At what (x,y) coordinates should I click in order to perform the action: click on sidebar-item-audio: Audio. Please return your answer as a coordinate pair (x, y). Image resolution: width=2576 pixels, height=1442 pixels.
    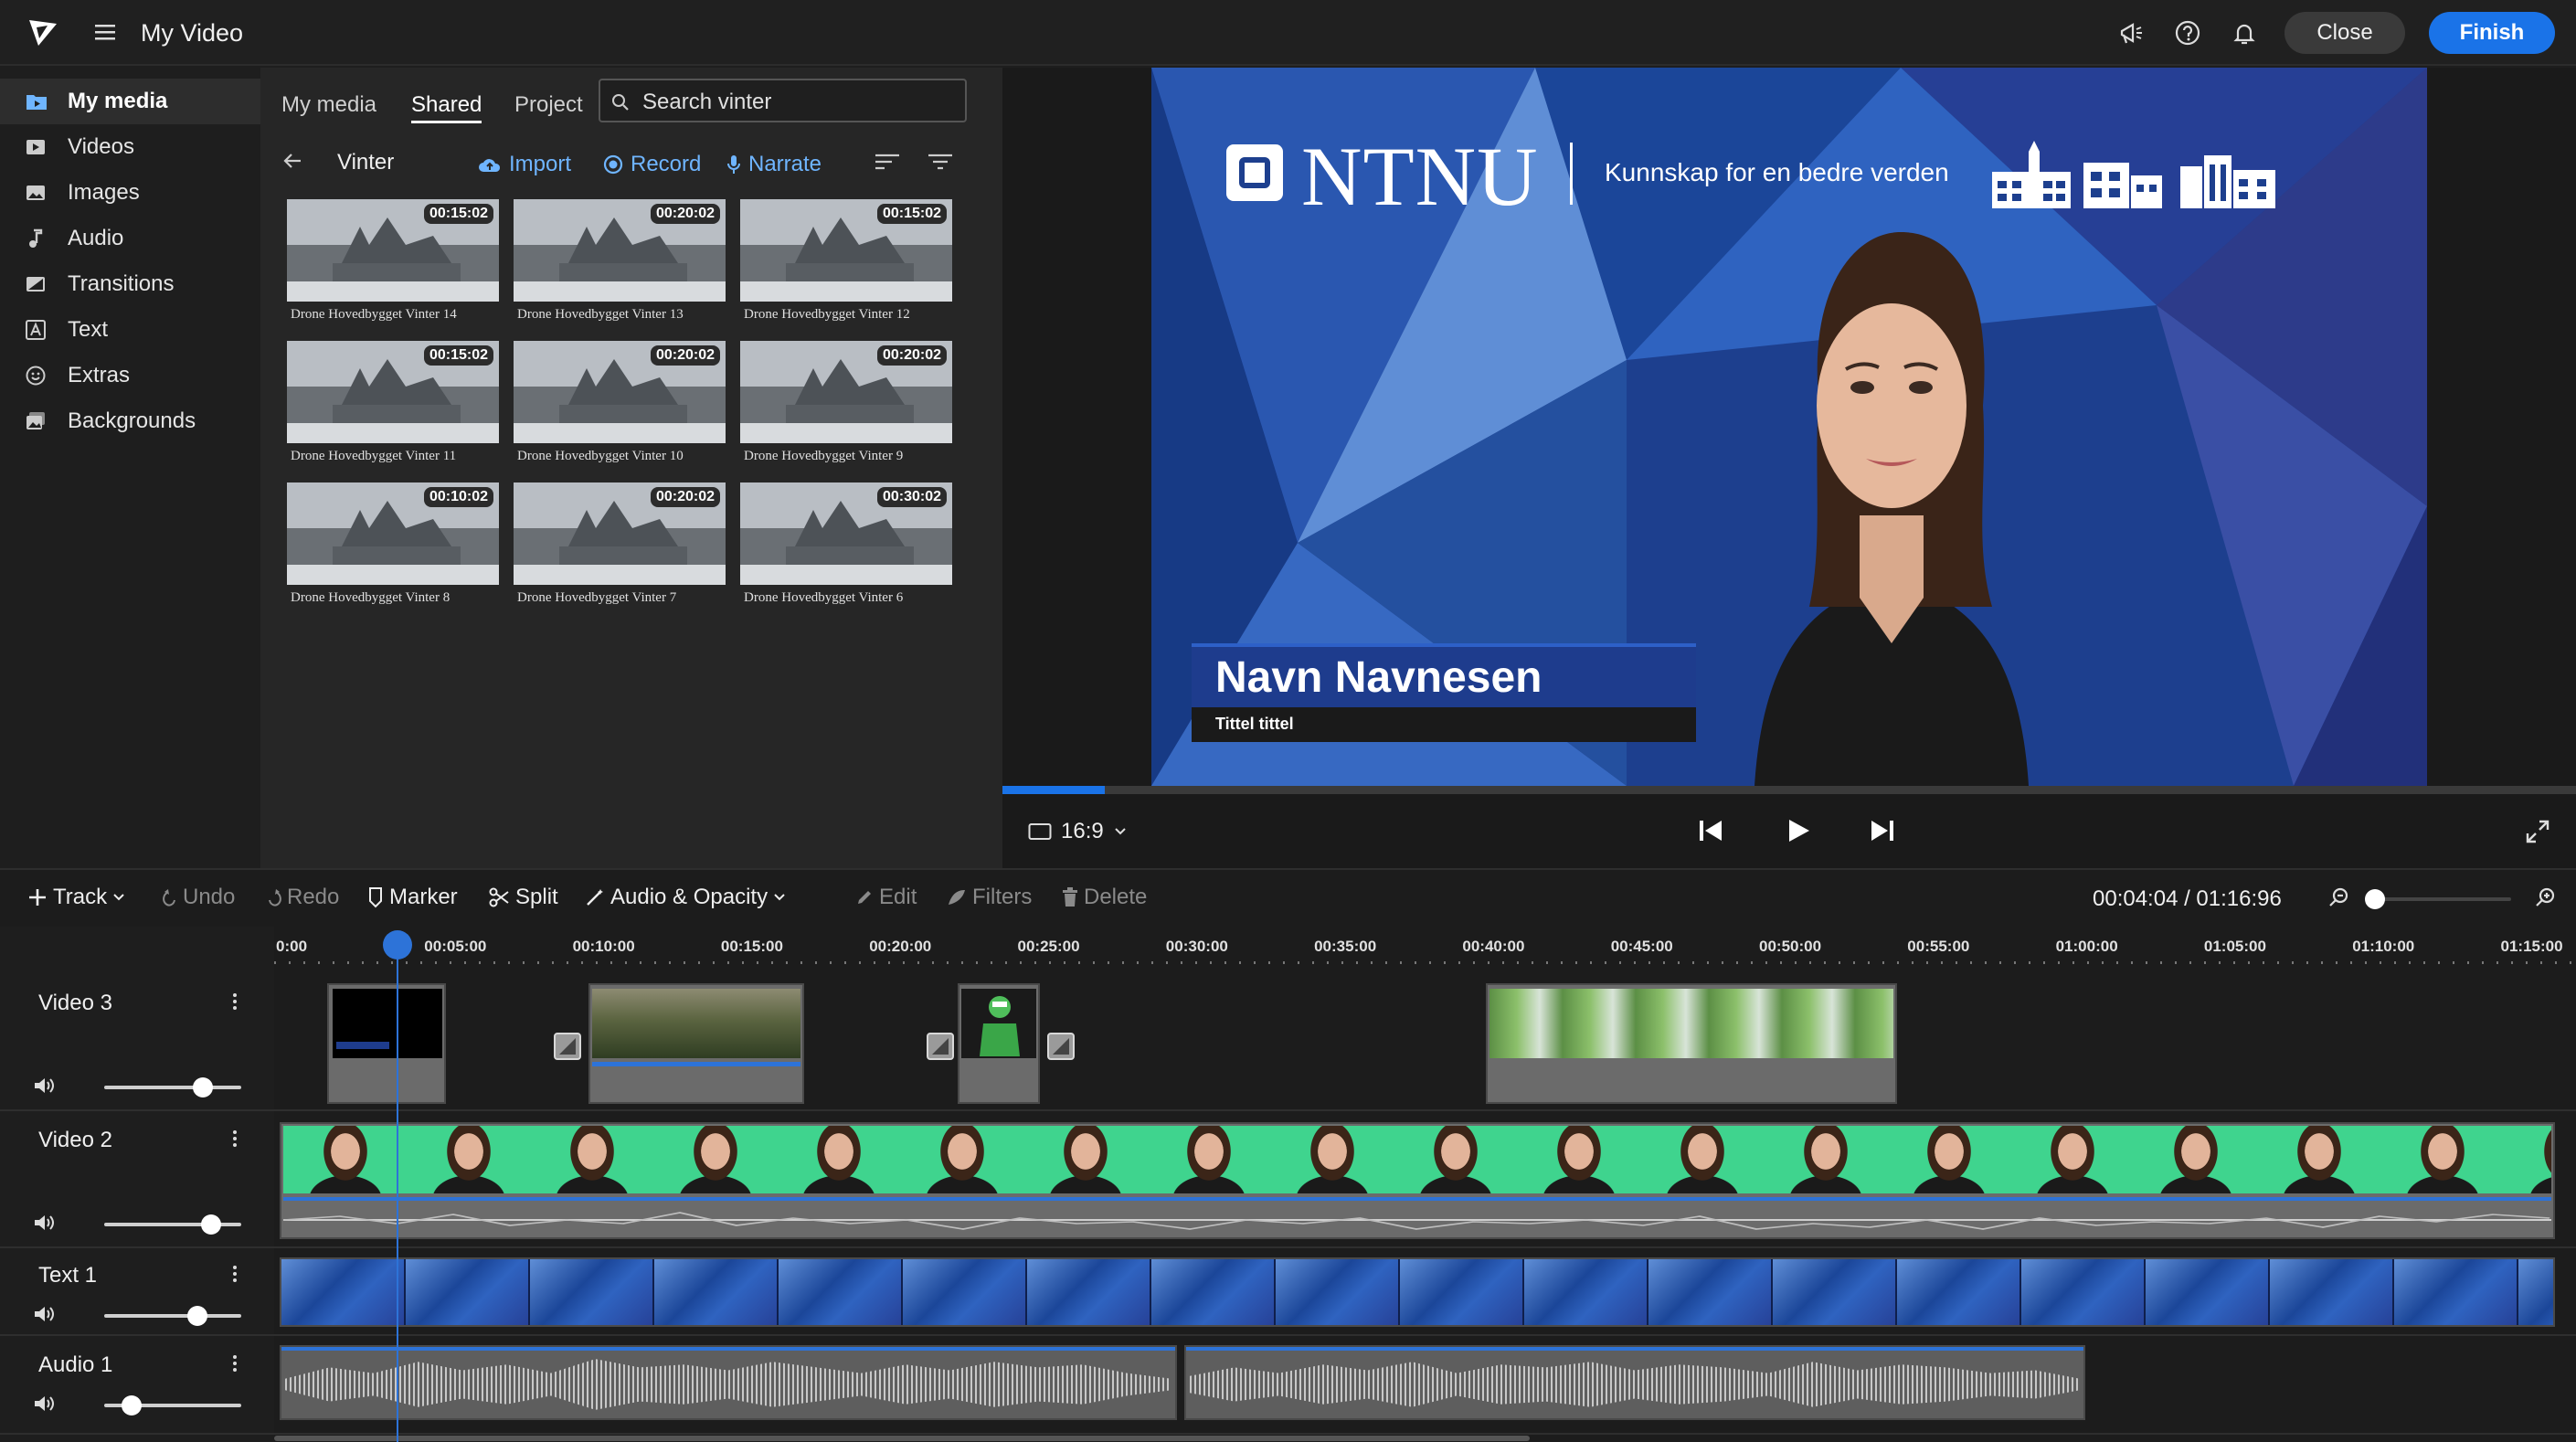
    Looking at the image, I should click on (130, 238).